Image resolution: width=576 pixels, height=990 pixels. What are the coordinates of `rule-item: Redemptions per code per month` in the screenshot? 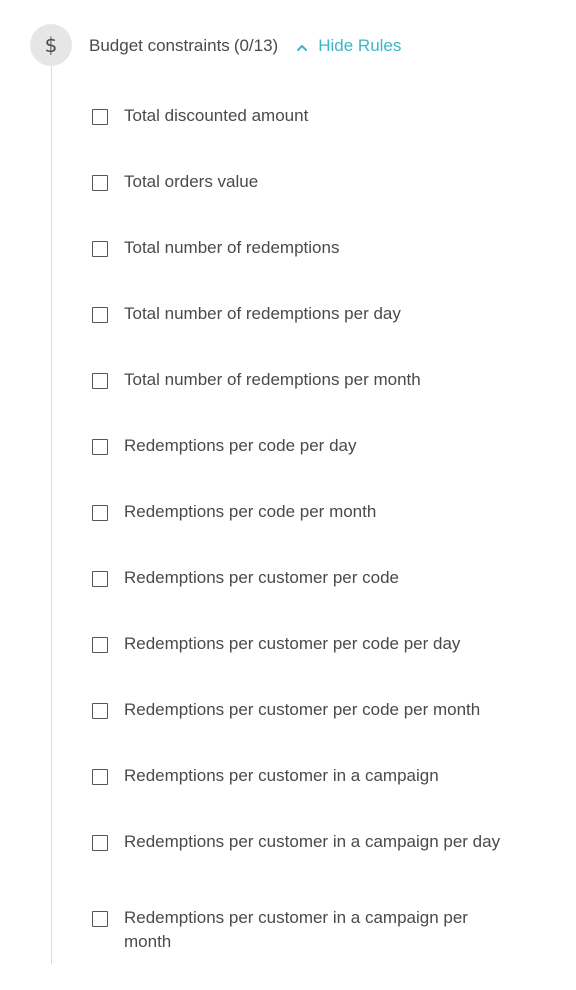 It's located at (307, 513).